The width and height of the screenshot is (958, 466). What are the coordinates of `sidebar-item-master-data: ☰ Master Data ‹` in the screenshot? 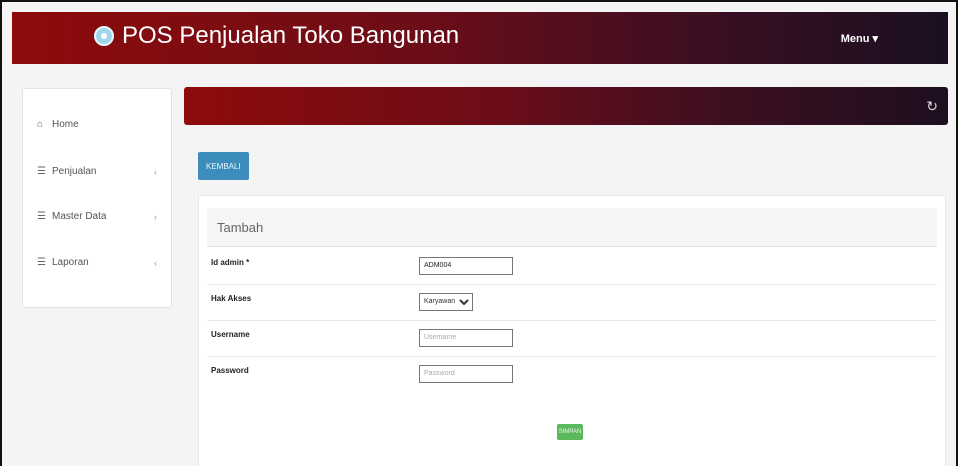 It's located at (101, 216).